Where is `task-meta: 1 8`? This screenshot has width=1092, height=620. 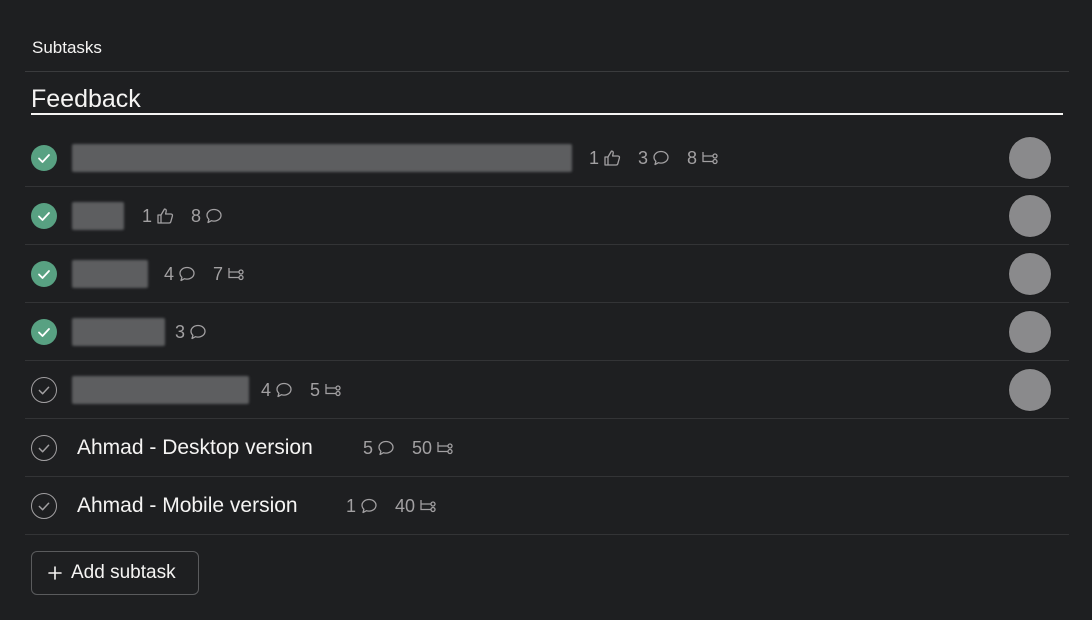
task-meta: 1 8 is located at coordinates (183, 216).